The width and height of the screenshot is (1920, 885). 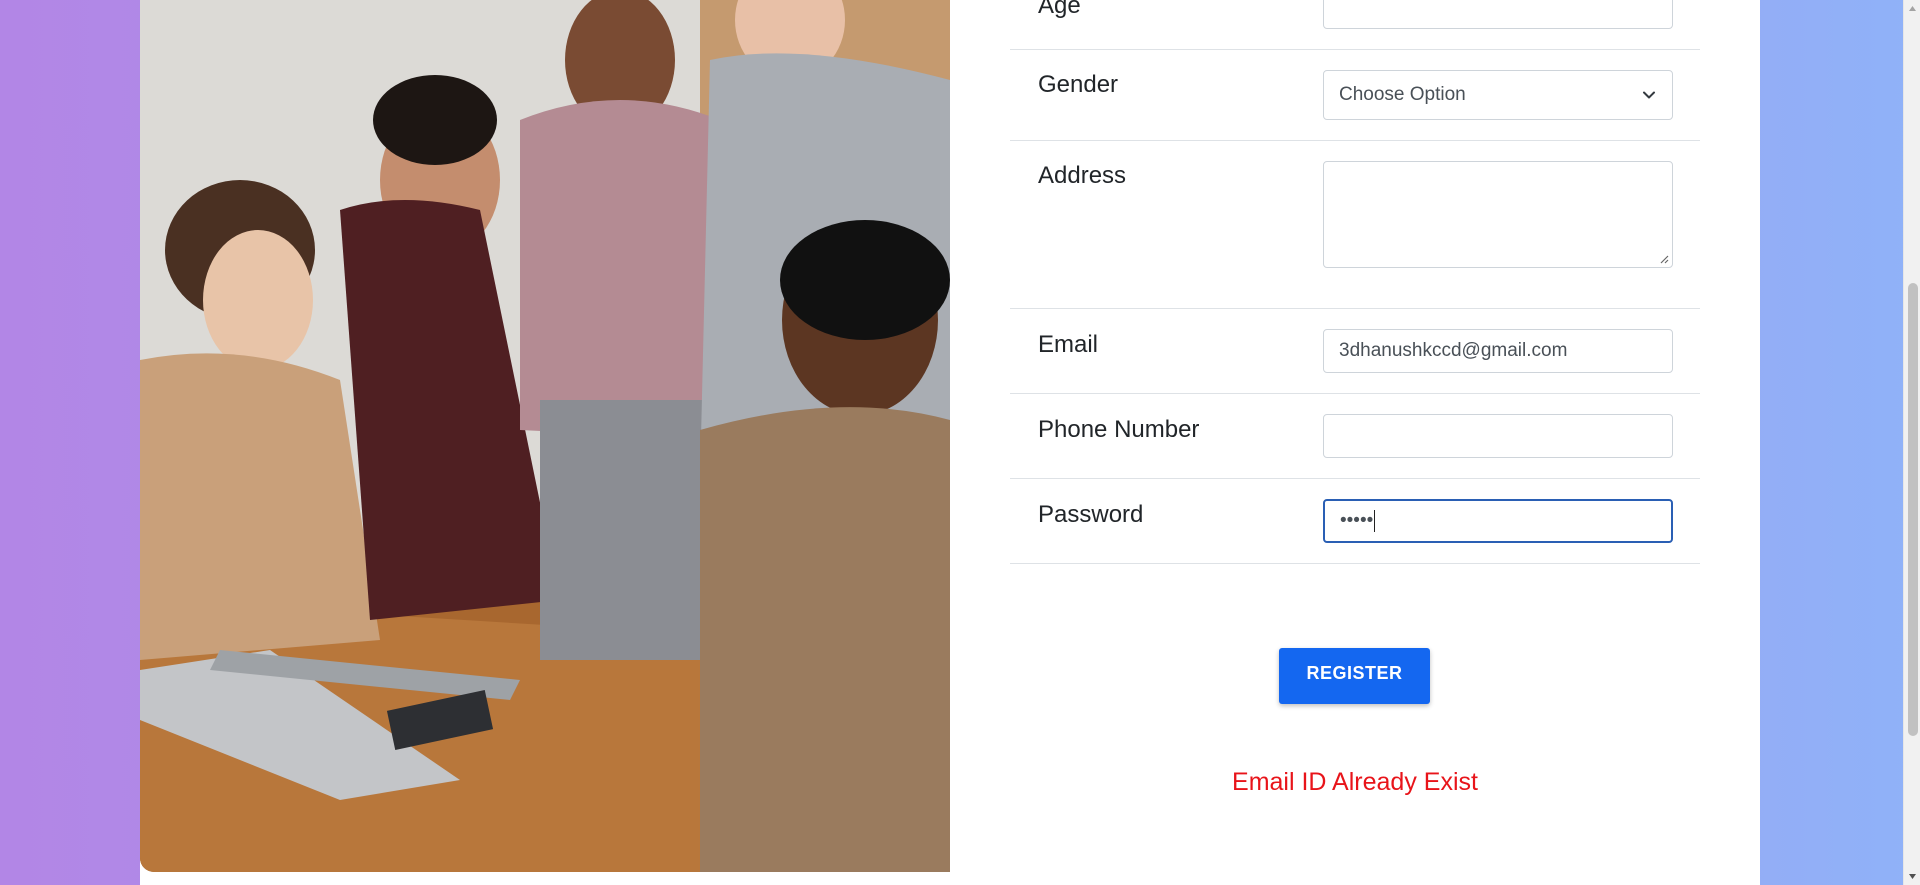 What do you see at coordinates (1498, 95) in the screenshot?
I see `gender-select: Choose Option` at bounding box center [1498, 95].